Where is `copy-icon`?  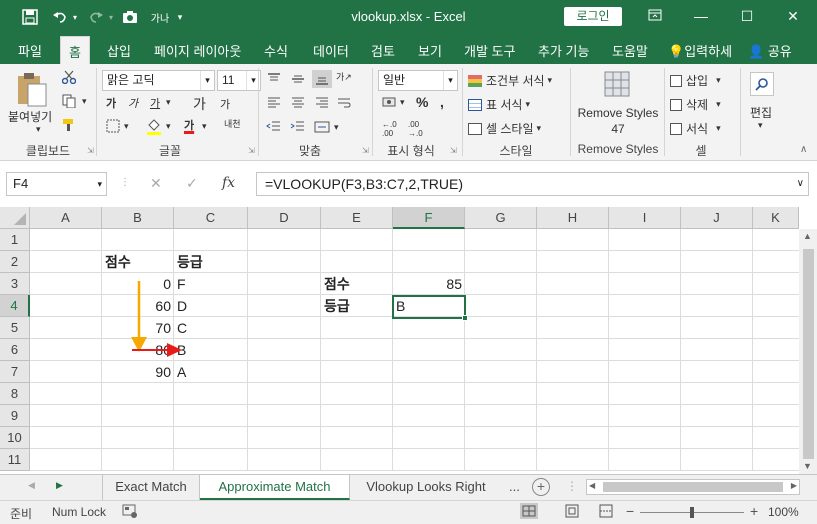 copy-icon is located at coordinates (69, 101).